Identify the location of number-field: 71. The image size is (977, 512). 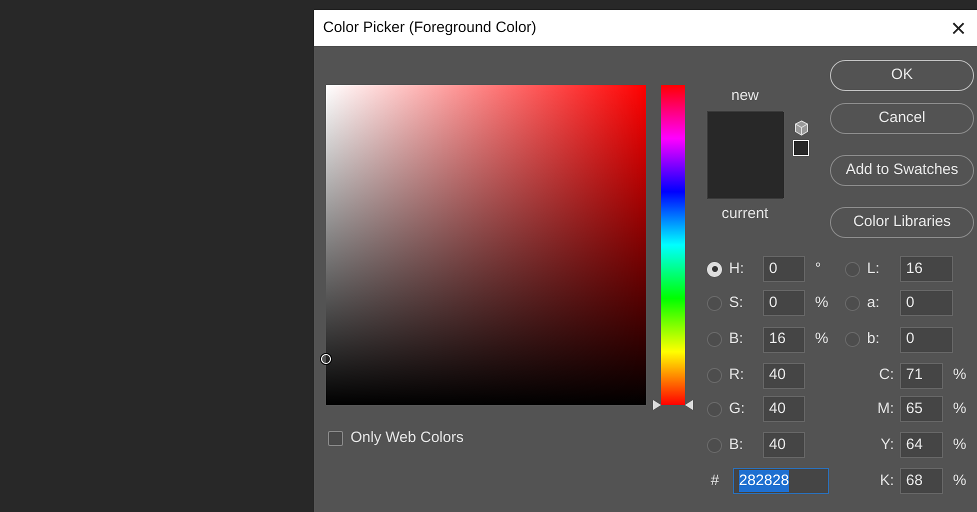
(921, 375).